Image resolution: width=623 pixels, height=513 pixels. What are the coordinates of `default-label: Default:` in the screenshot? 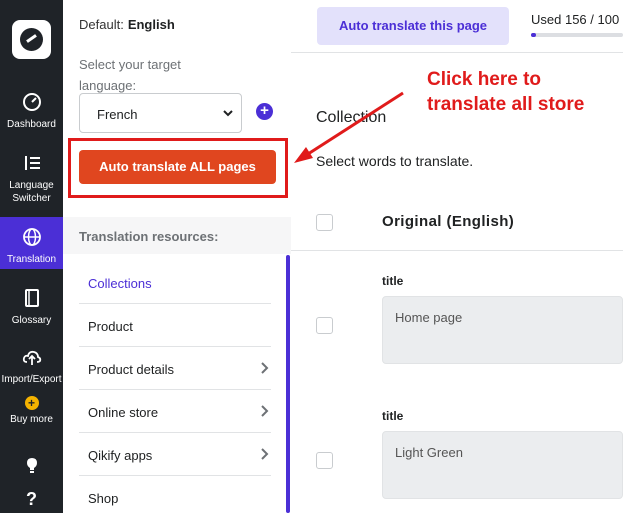 It's located at (101, 24).